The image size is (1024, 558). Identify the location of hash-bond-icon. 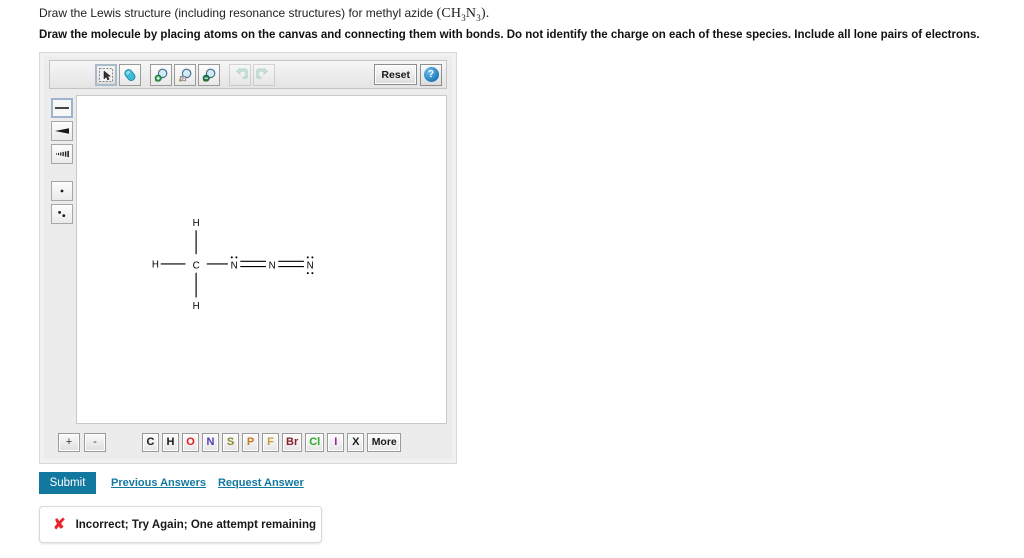
(62, 154).